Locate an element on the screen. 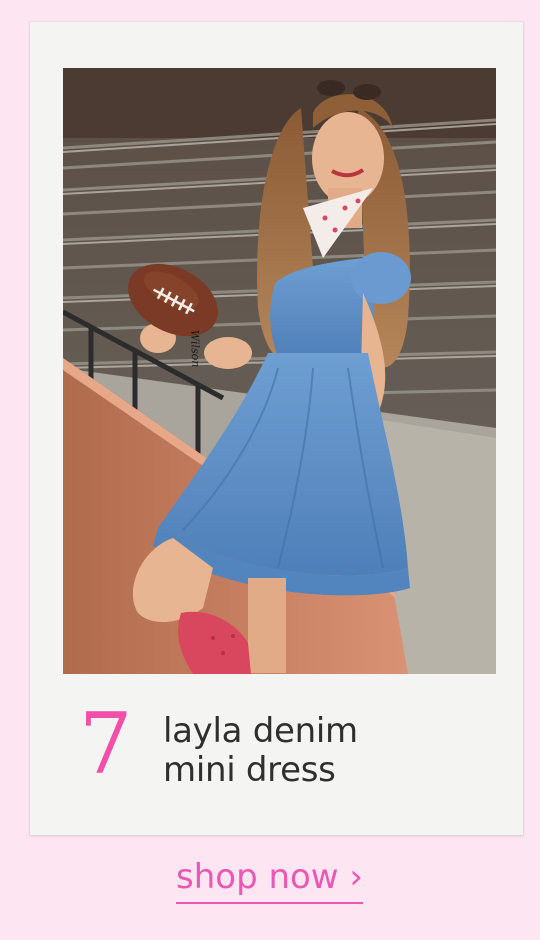 Image resolution: width=540 pixels, height=940 pixels. football-brand-logo: Wilson is located at coordinates (195, 349).